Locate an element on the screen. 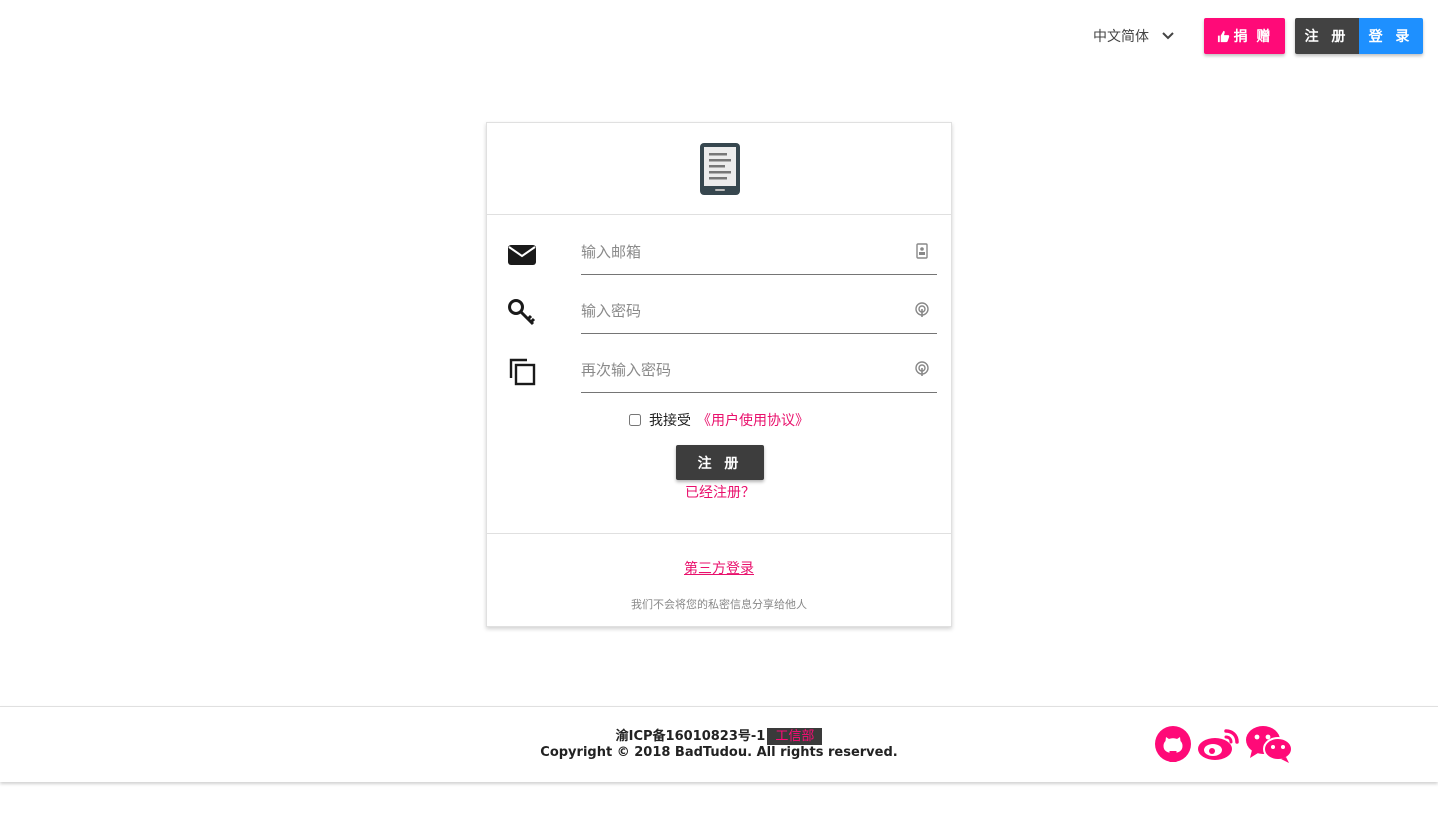  github-icon is located at coordinates (1173, 744).